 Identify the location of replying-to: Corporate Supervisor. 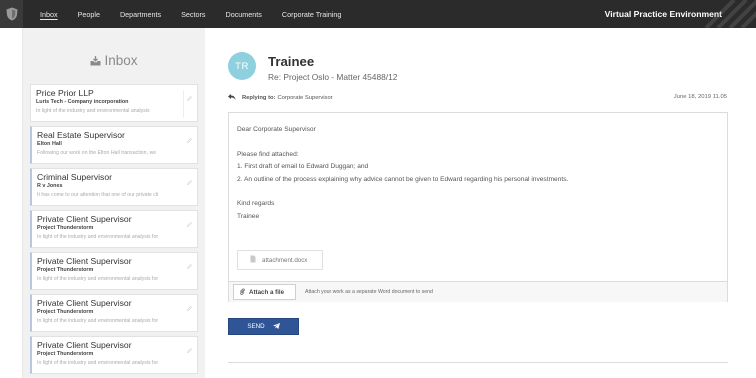
(305, 98).